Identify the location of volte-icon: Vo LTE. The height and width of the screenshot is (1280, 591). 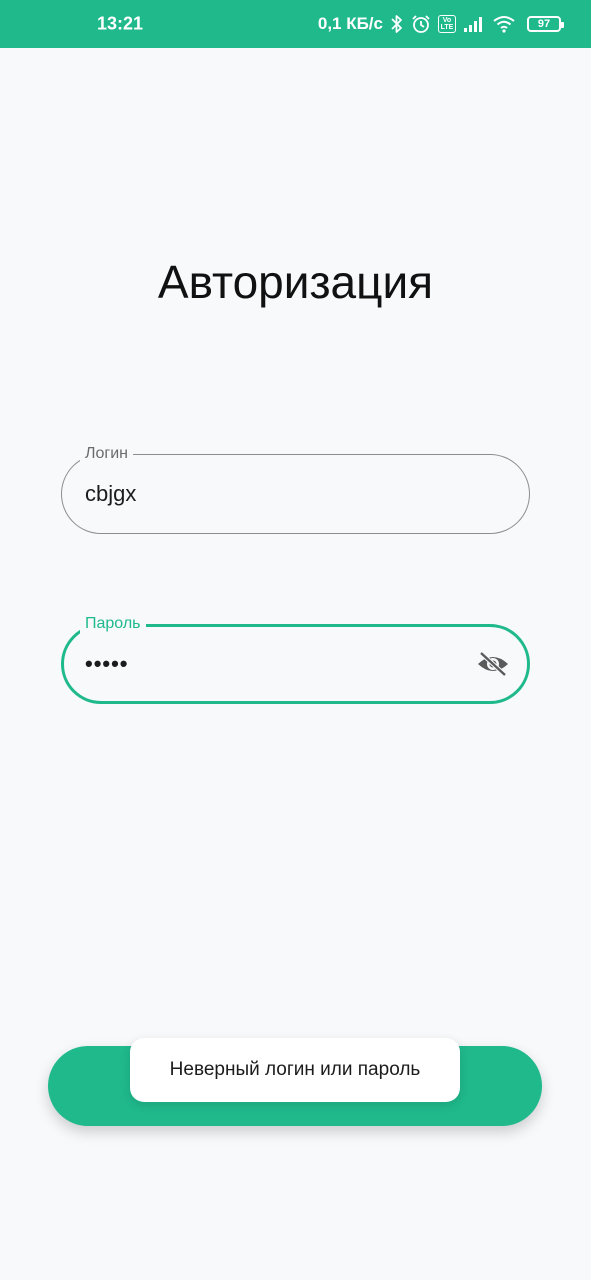
(447, 24).